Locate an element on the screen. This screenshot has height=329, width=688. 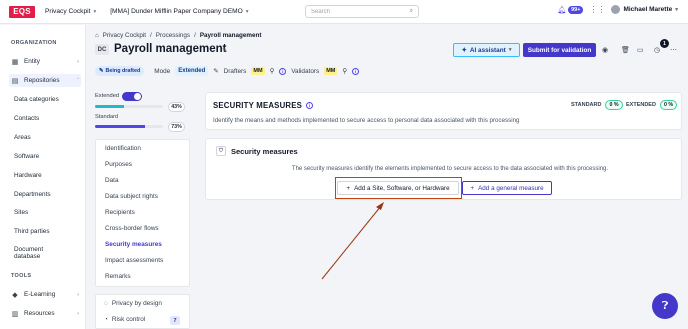
avatar is located at coordinates (616, 9).